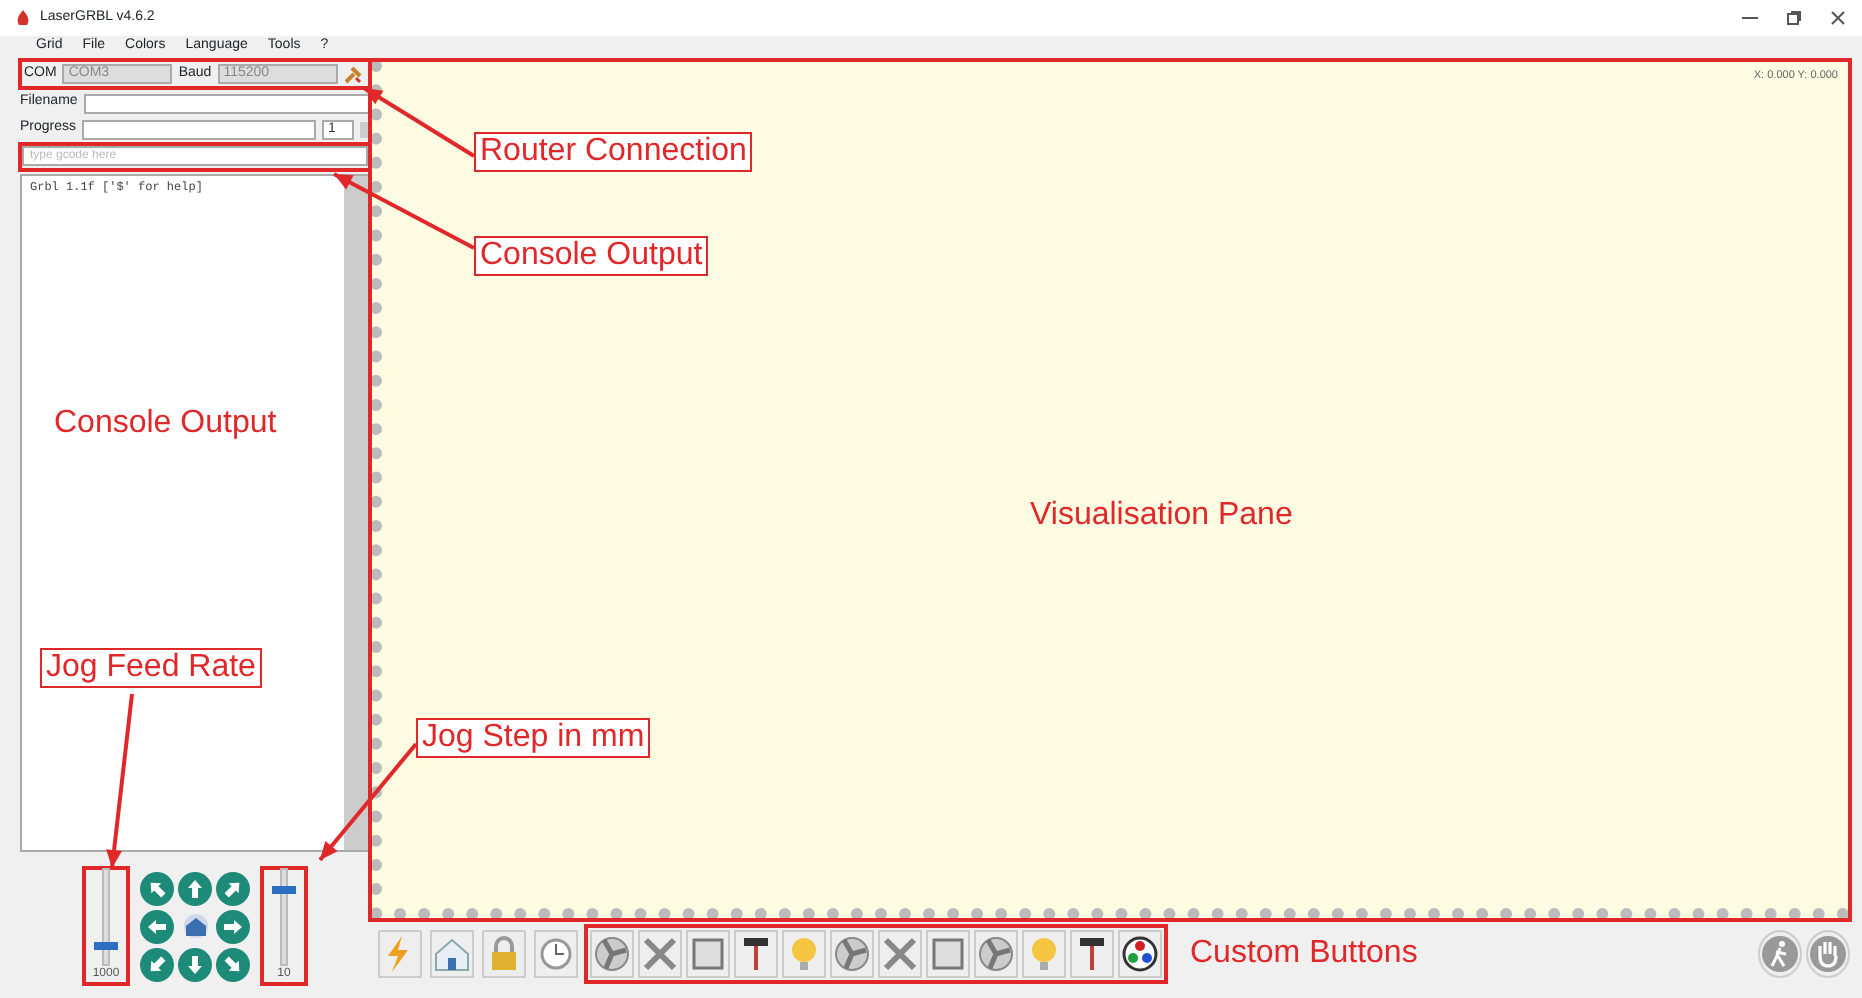  What do you see at coordinates (533, 738) in the screenshot?
I see `annotation-label: Jog Step in mm` at bounding box center [533, 738].